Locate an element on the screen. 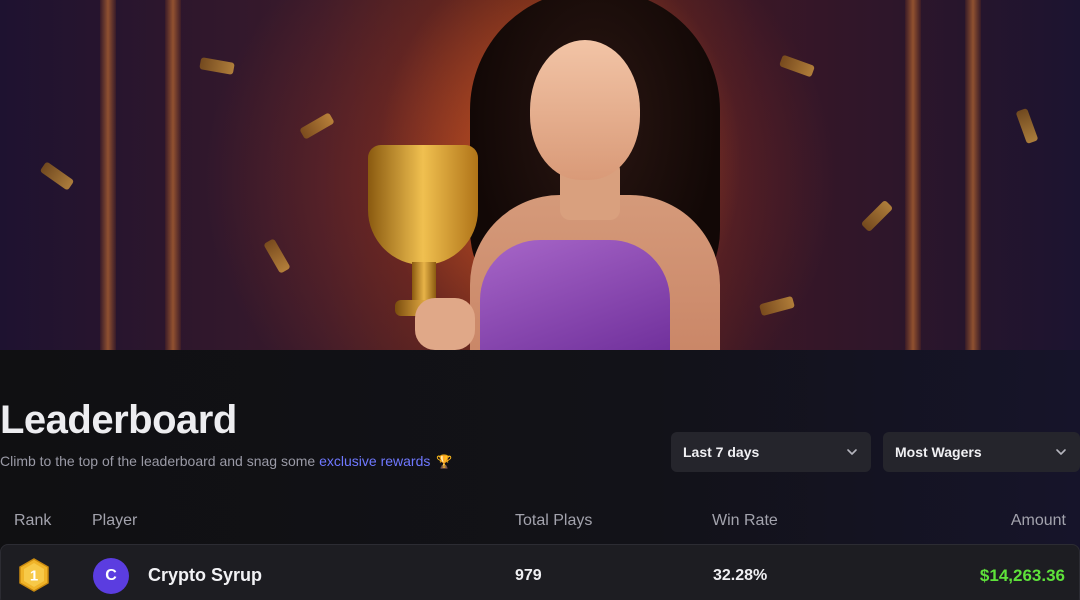 Image resolution: width=1080 pixels, height=600 pixels. column-header-amount: Amount is located at coordinates (1038, 520).